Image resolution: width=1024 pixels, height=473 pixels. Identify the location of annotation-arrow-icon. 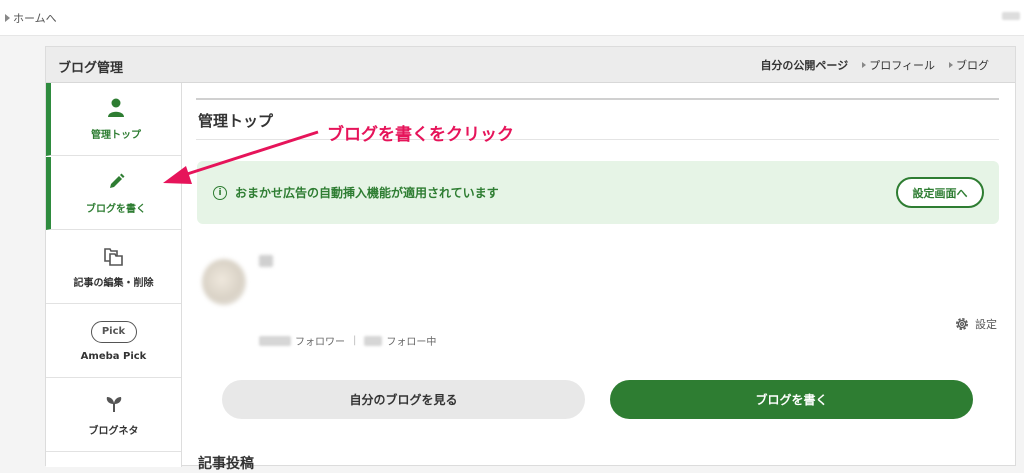
(241, 157).